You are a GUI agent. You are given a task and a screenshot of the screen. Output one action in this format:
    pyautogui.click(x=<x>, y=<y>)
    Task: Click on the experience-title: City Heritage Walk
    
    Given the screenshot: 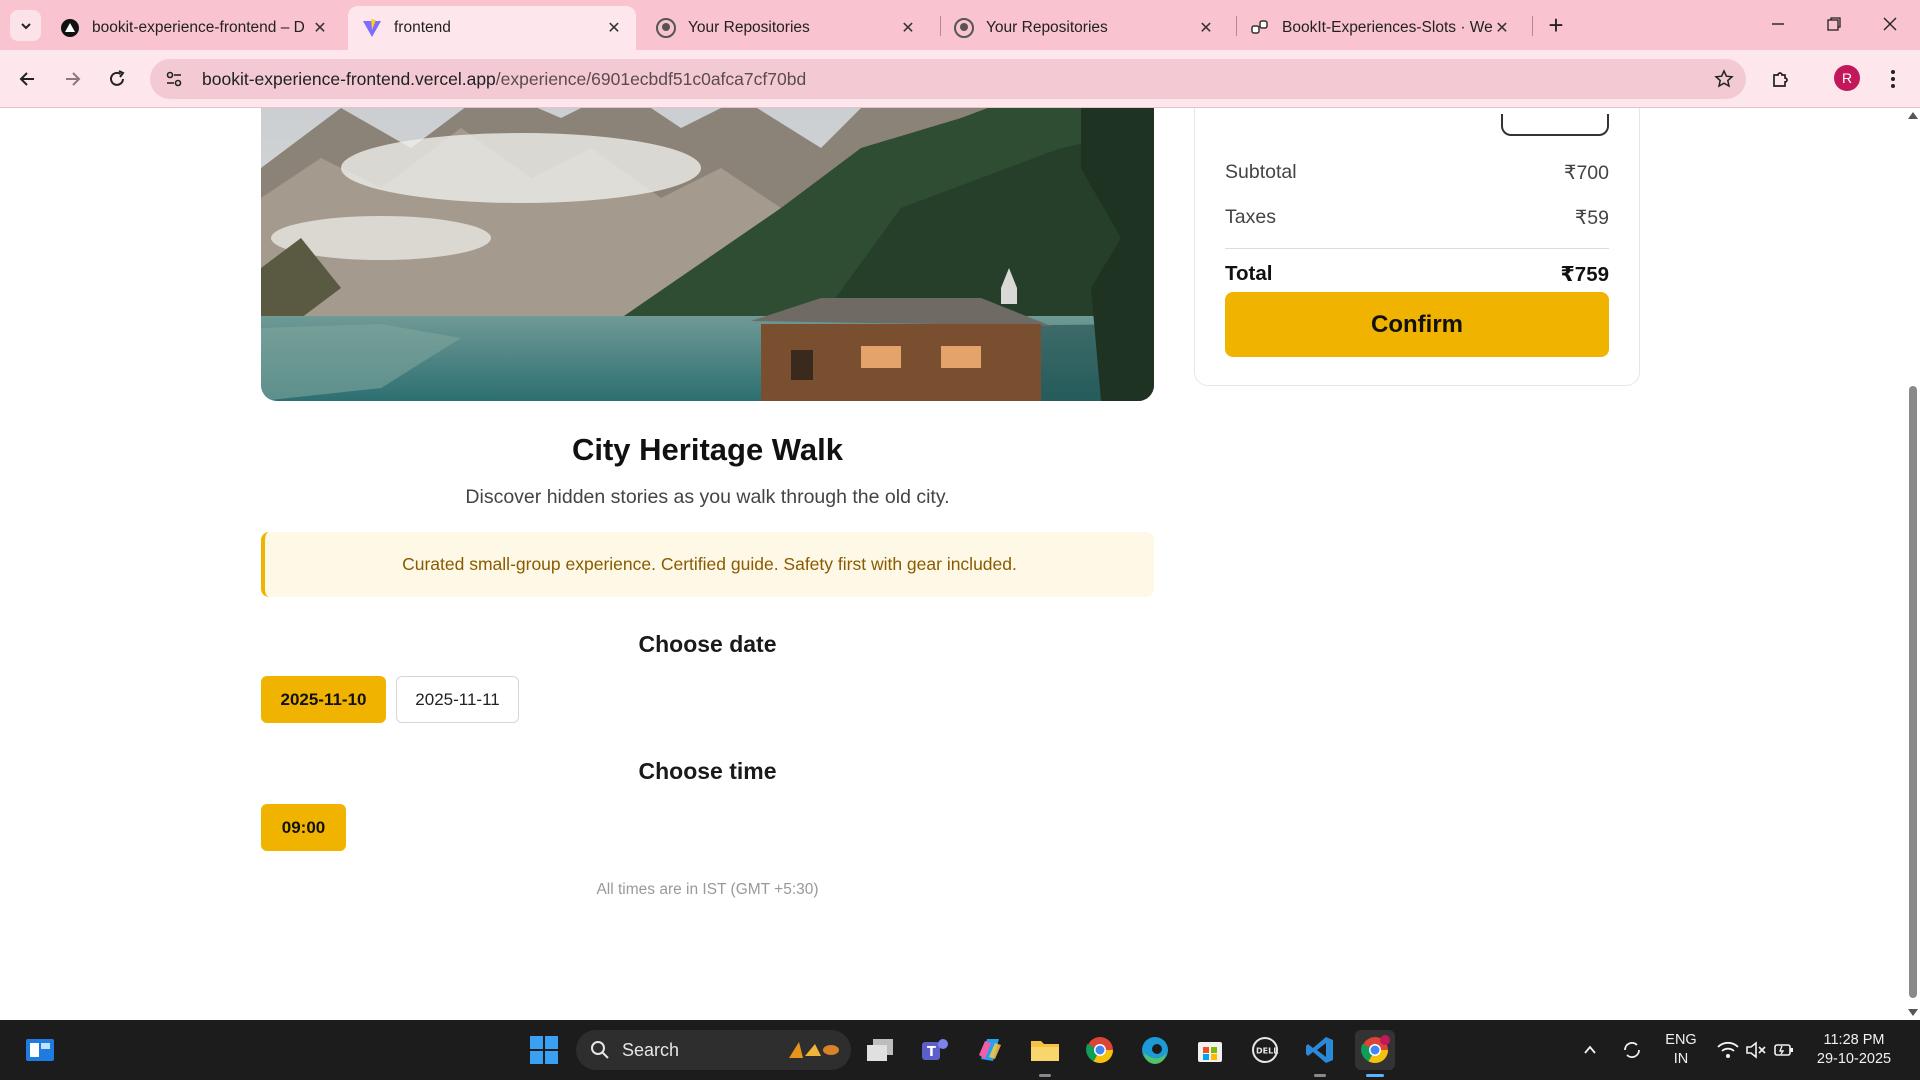 What is the action you would take?
    pyautogui.click(x=707, y=449)
    